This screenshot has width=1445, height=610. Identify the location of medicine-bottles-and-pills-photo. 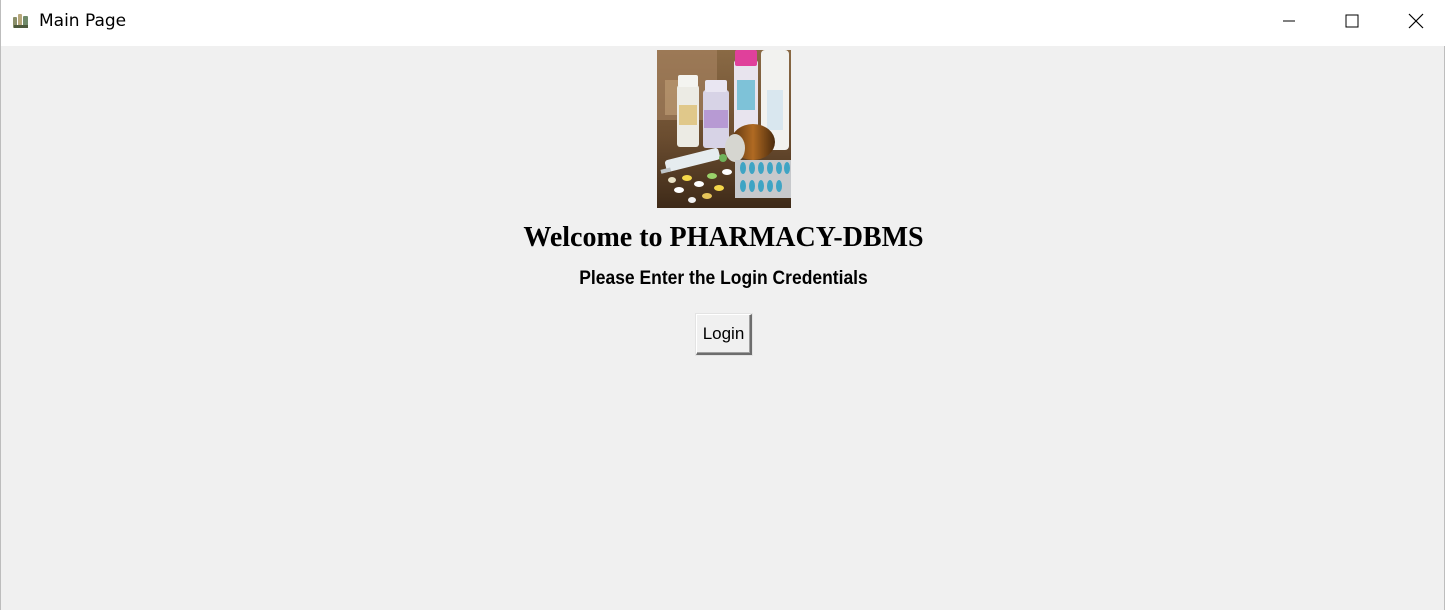
(724, 129).